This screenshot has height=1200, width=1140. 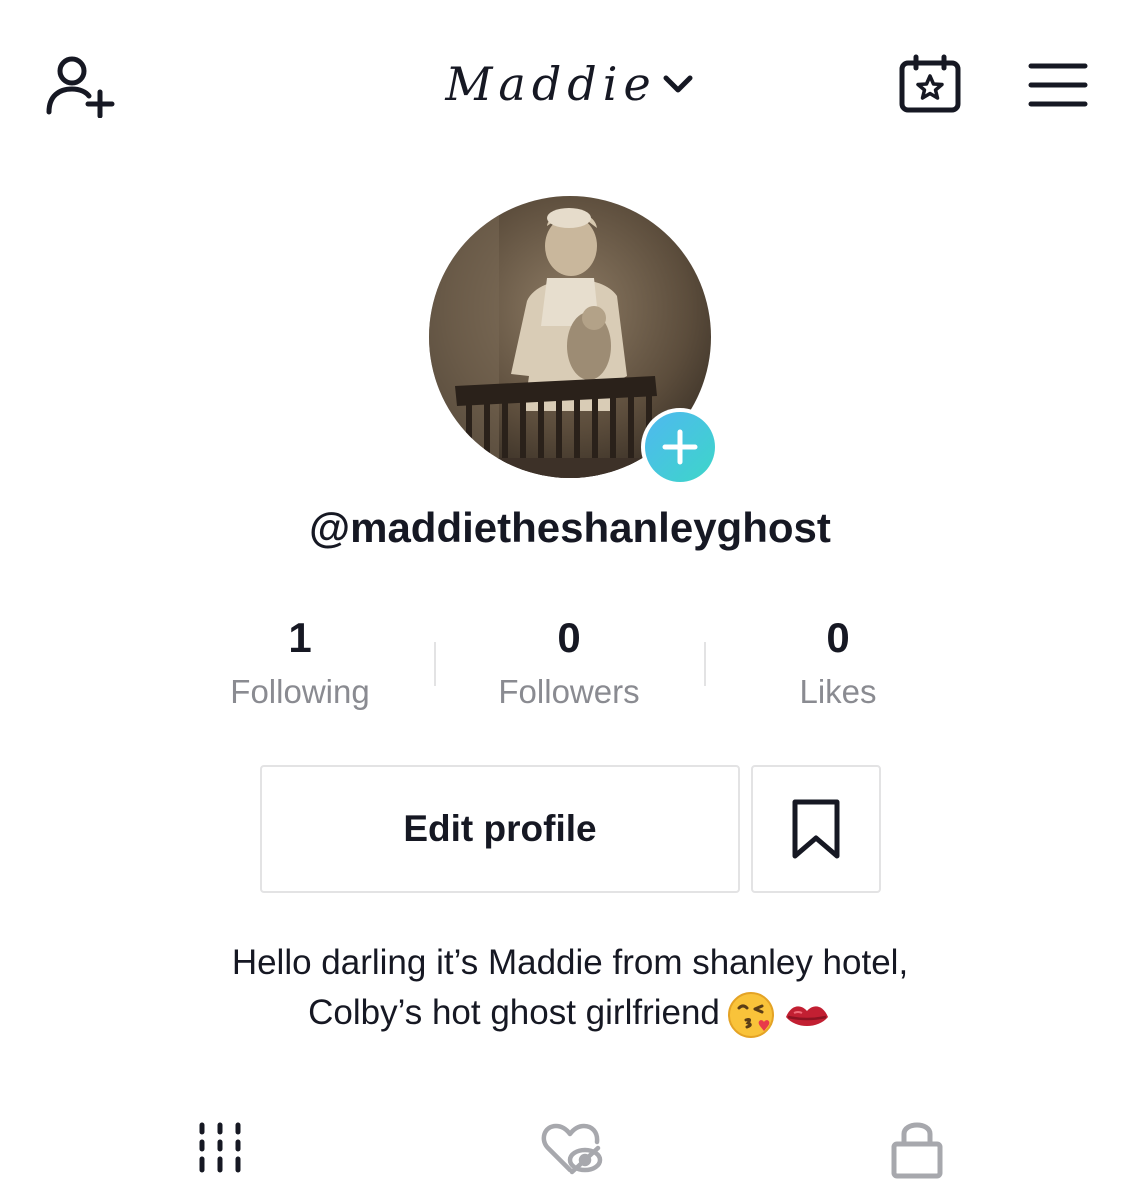 I want to click on tab-videos, so click(x=220, y=1148).